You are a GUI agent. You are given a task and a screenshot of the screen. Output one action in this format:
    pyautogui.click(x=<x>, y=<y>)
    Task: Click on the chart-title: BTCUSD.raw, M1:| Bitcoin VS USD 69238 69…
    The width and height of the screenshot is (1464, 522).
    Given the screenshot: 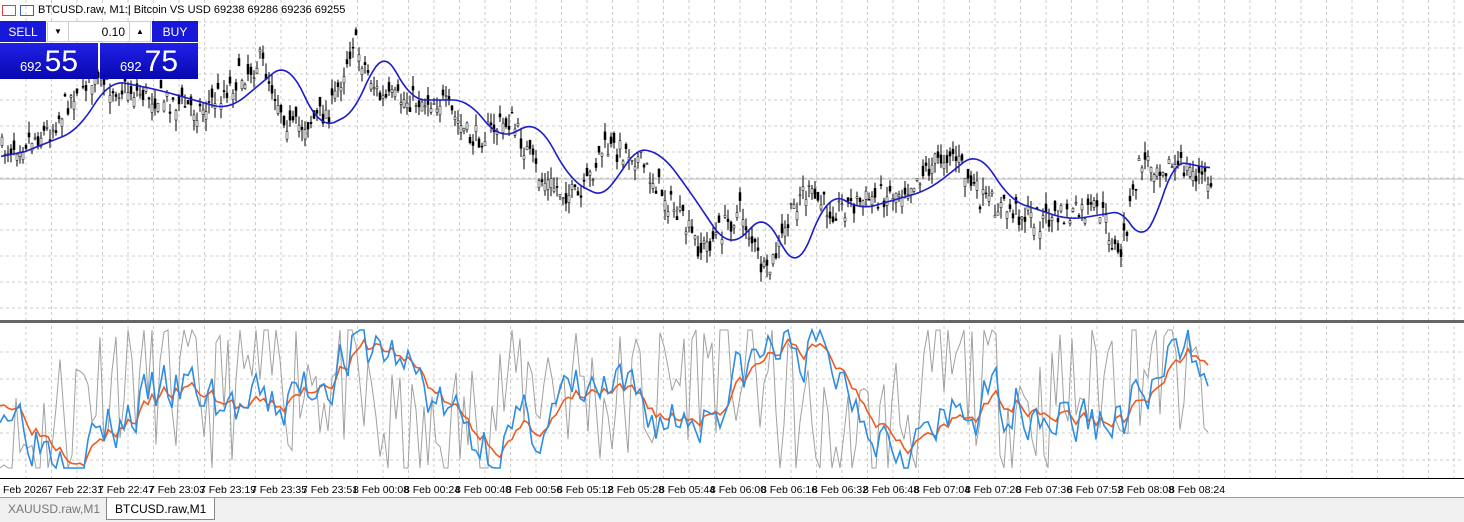 What is the action you would take?
    pyautogui.click(x=173, y=10)
    